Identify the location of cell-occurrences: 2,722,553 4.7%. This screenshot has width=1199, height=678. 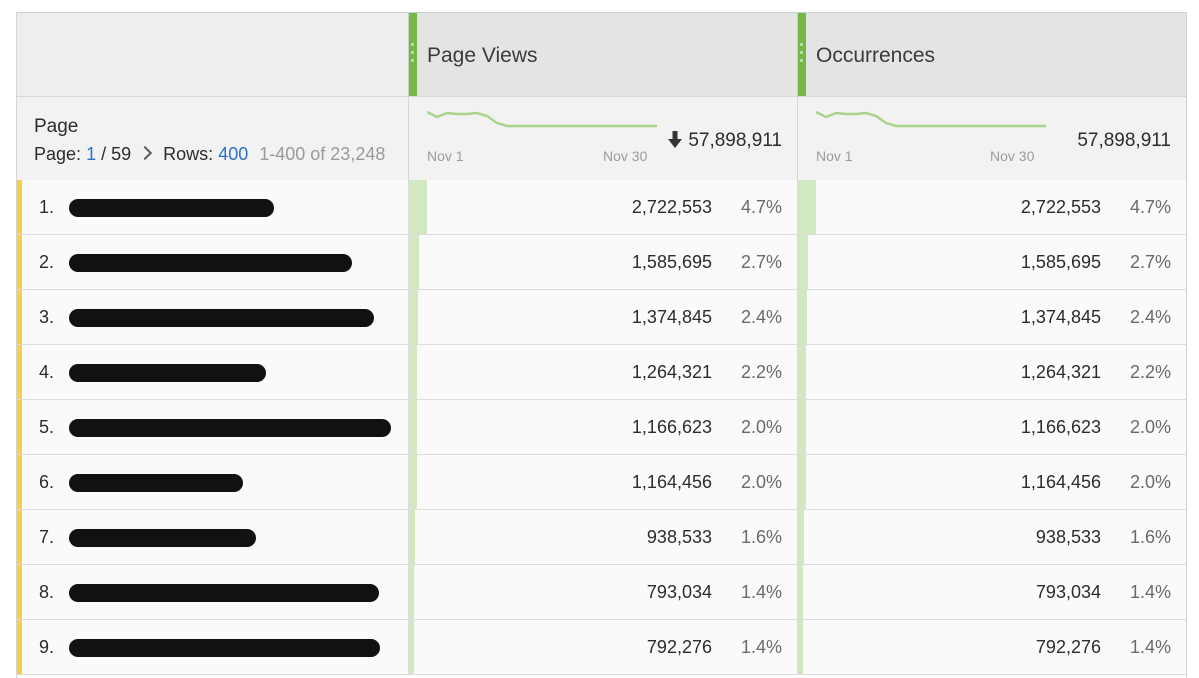
(992, 207).